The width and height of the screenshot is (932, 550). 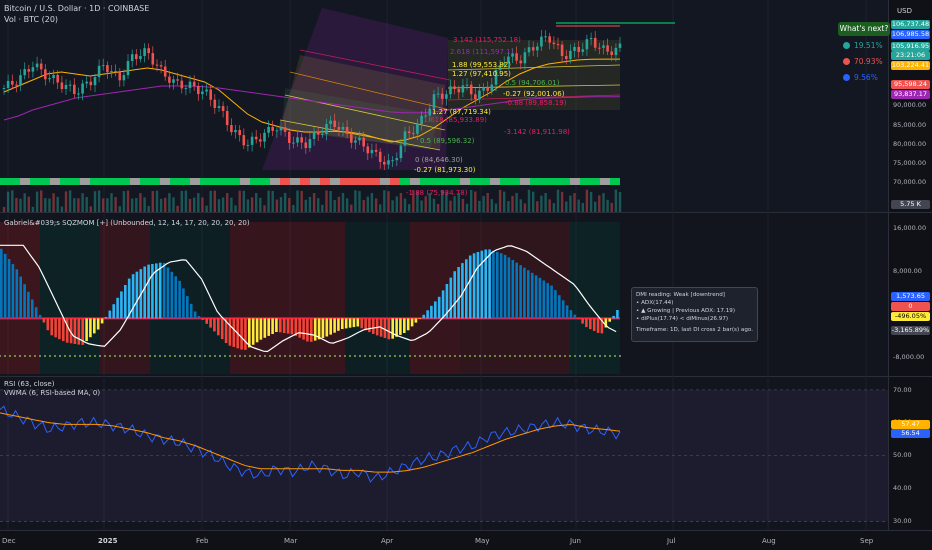 I want to click on whats-next-button: What's next?, so click(x=864, y=29).